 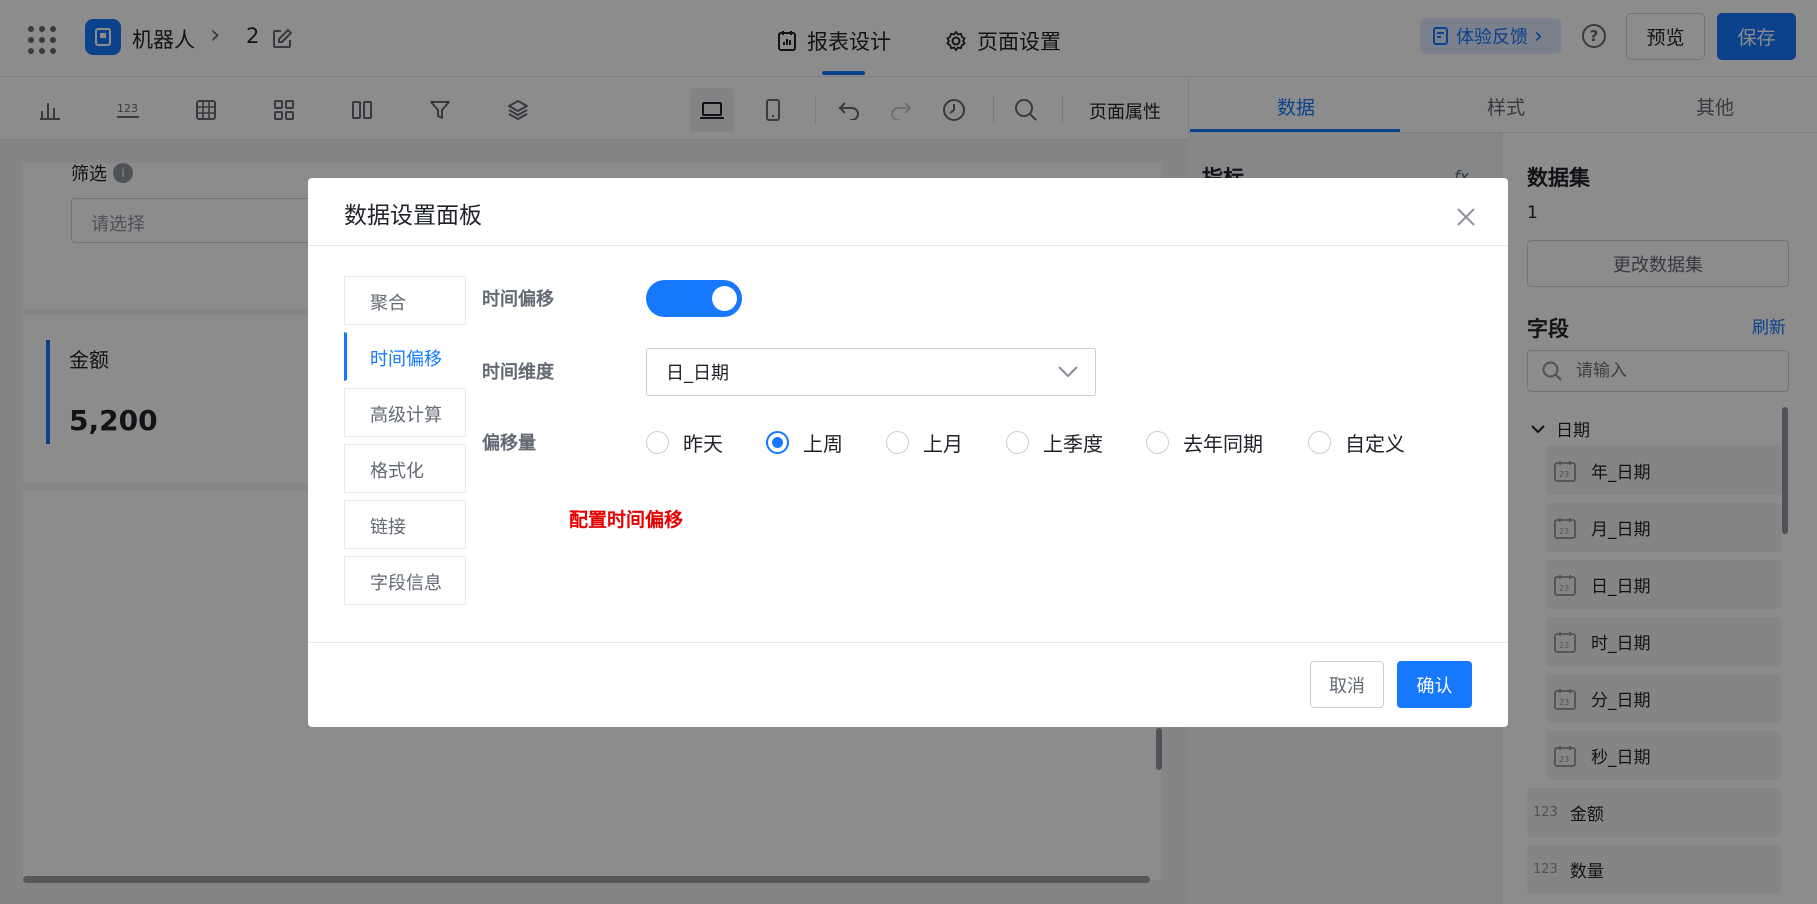 I want to click on radio-last-week: 上周, so click(x=804, y=442).